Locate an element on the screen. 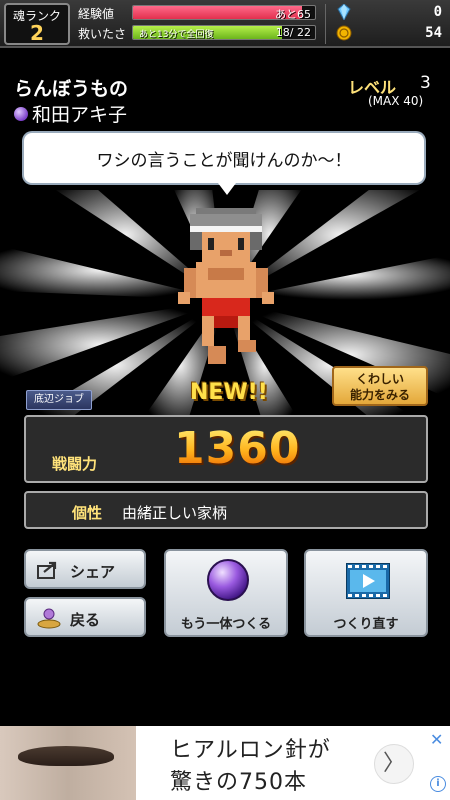  help-bar: あと13分で全回復 18/ 22 is located at coordinates (224, 32).